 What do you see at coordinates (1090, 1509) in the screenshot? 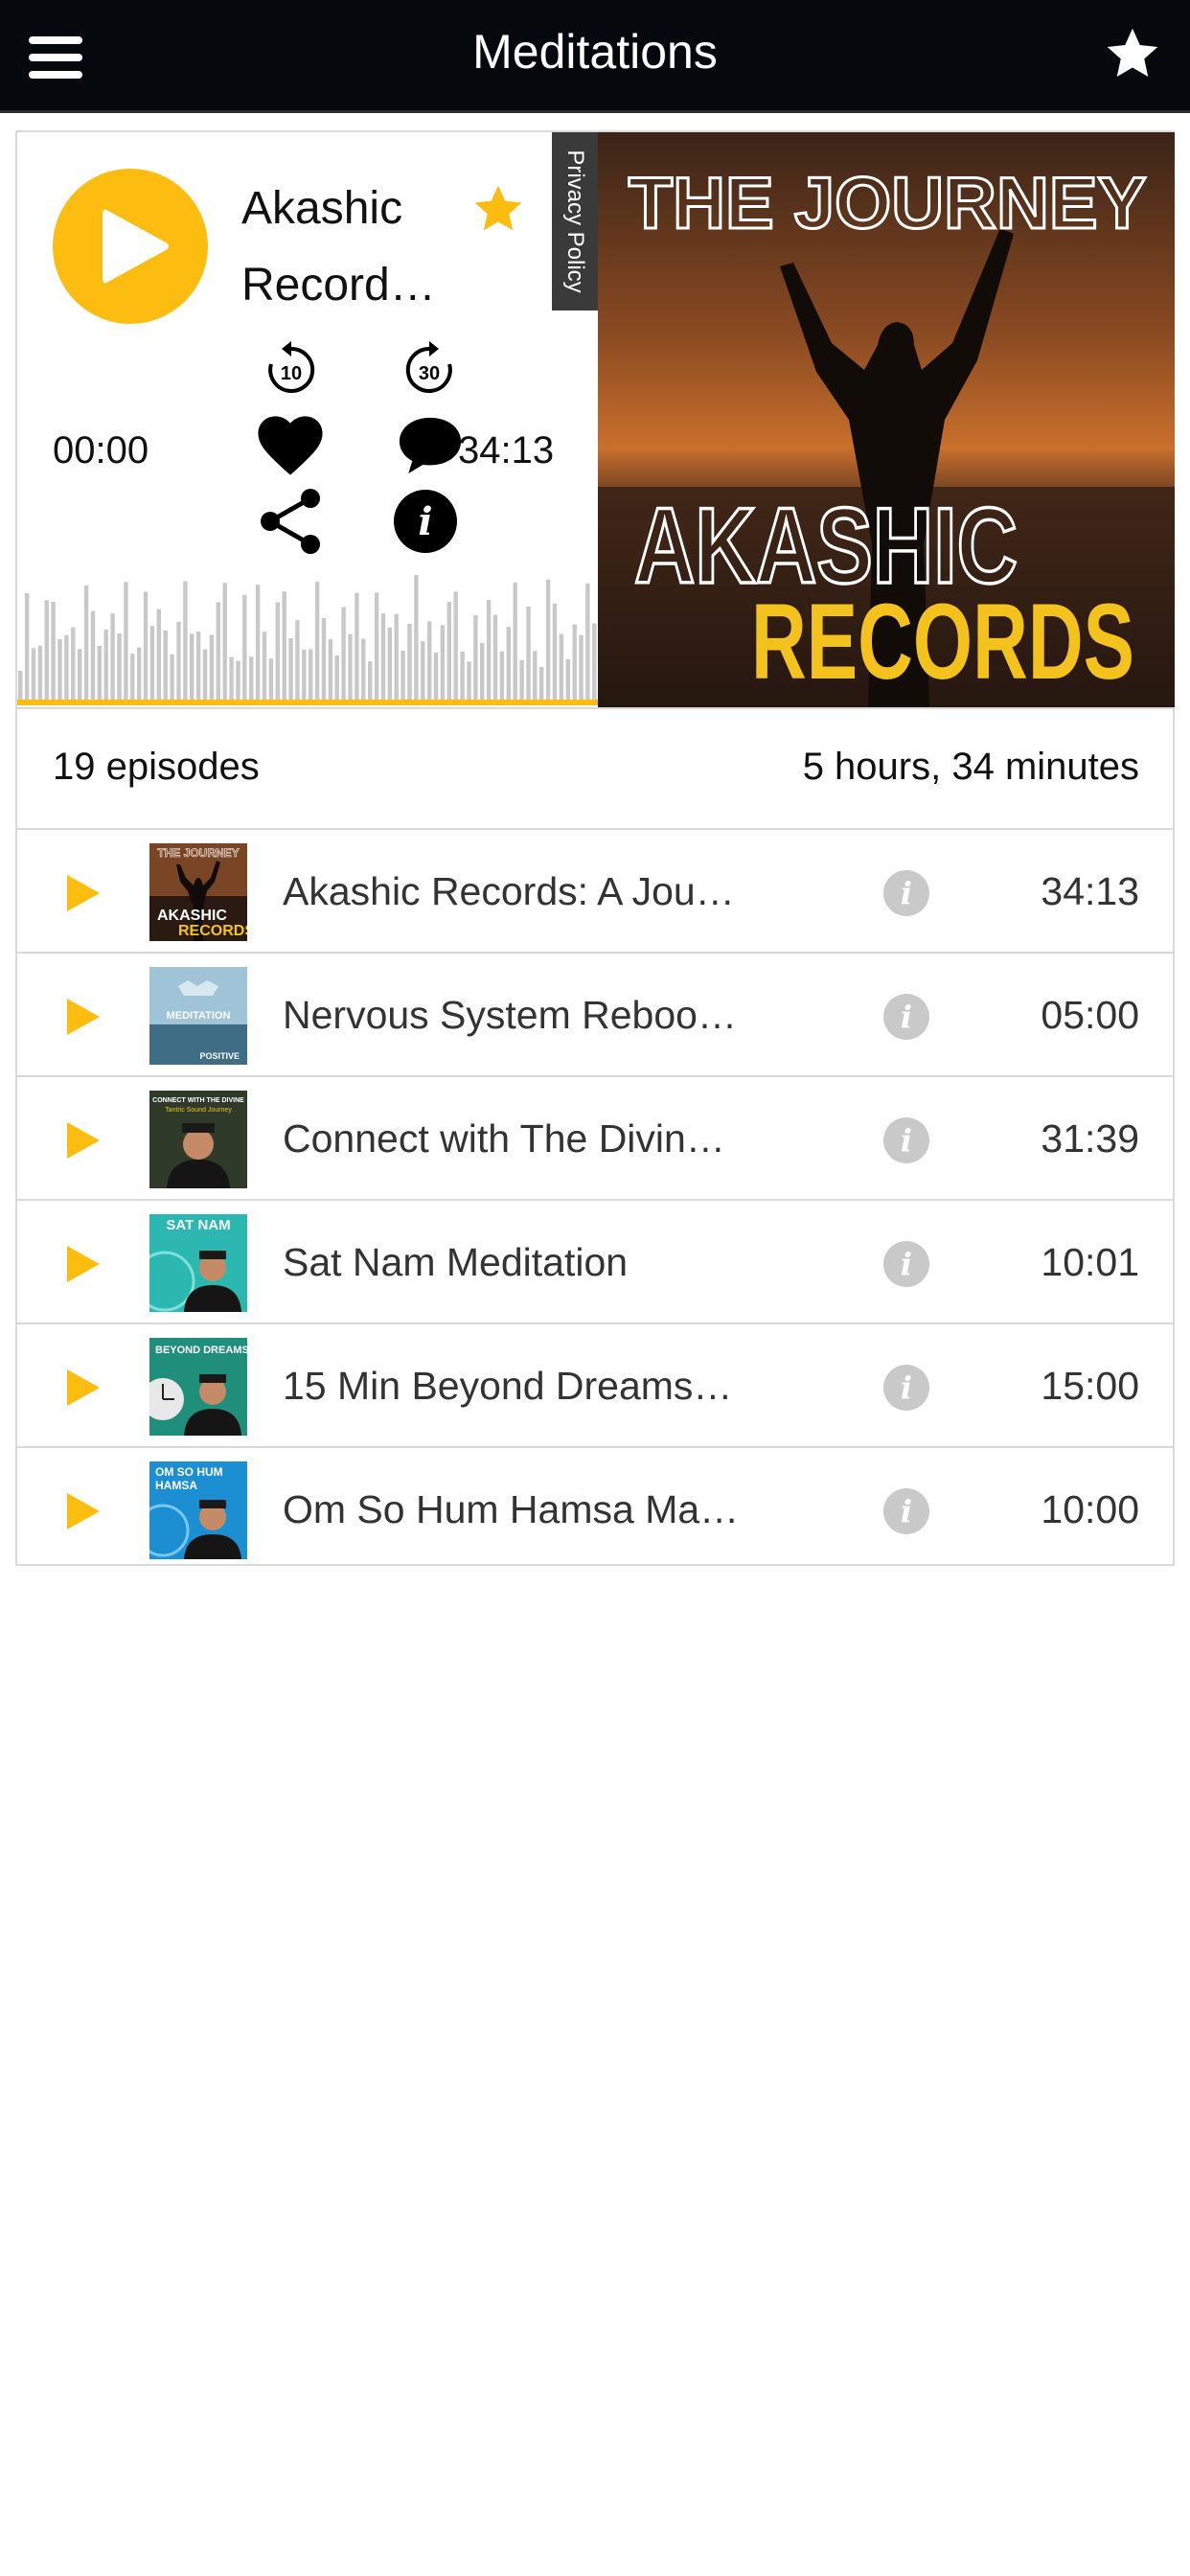
I see `episode-duration: 10:00` at bounding box center [1090, 1509].